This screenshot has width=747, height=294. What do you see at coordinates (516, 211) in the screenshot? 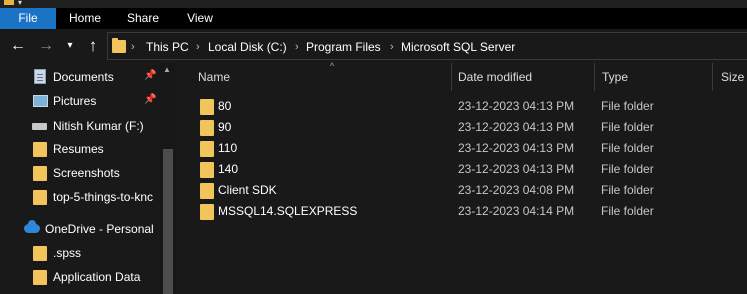
I see `file-date-modified: 23-12-2023 04:14 PM` at bounding box center [516, 211].